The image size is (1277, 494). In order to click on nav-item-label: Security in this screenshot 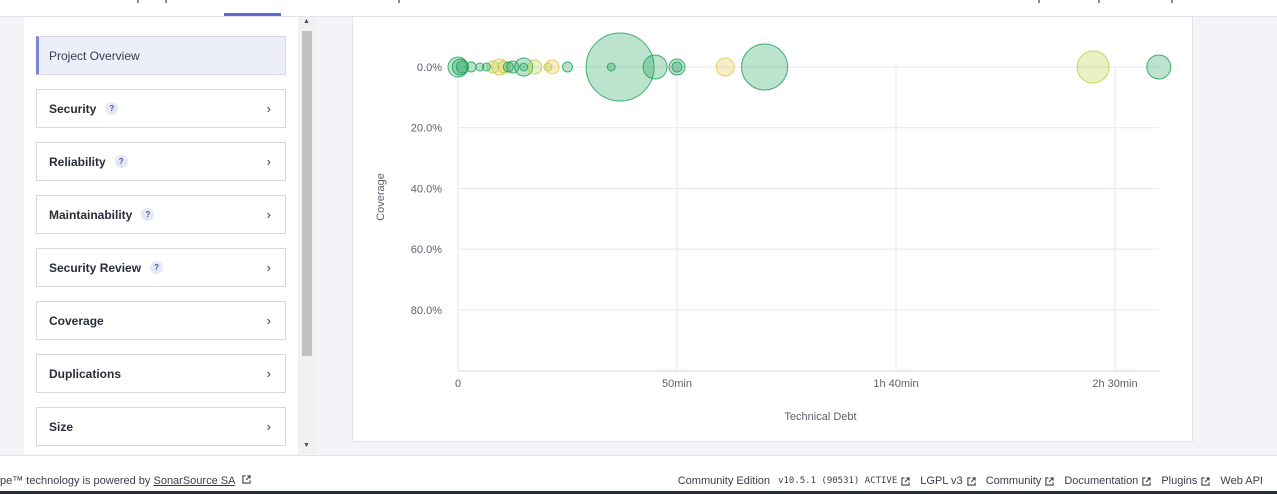, I will do `click(73, 108)`.